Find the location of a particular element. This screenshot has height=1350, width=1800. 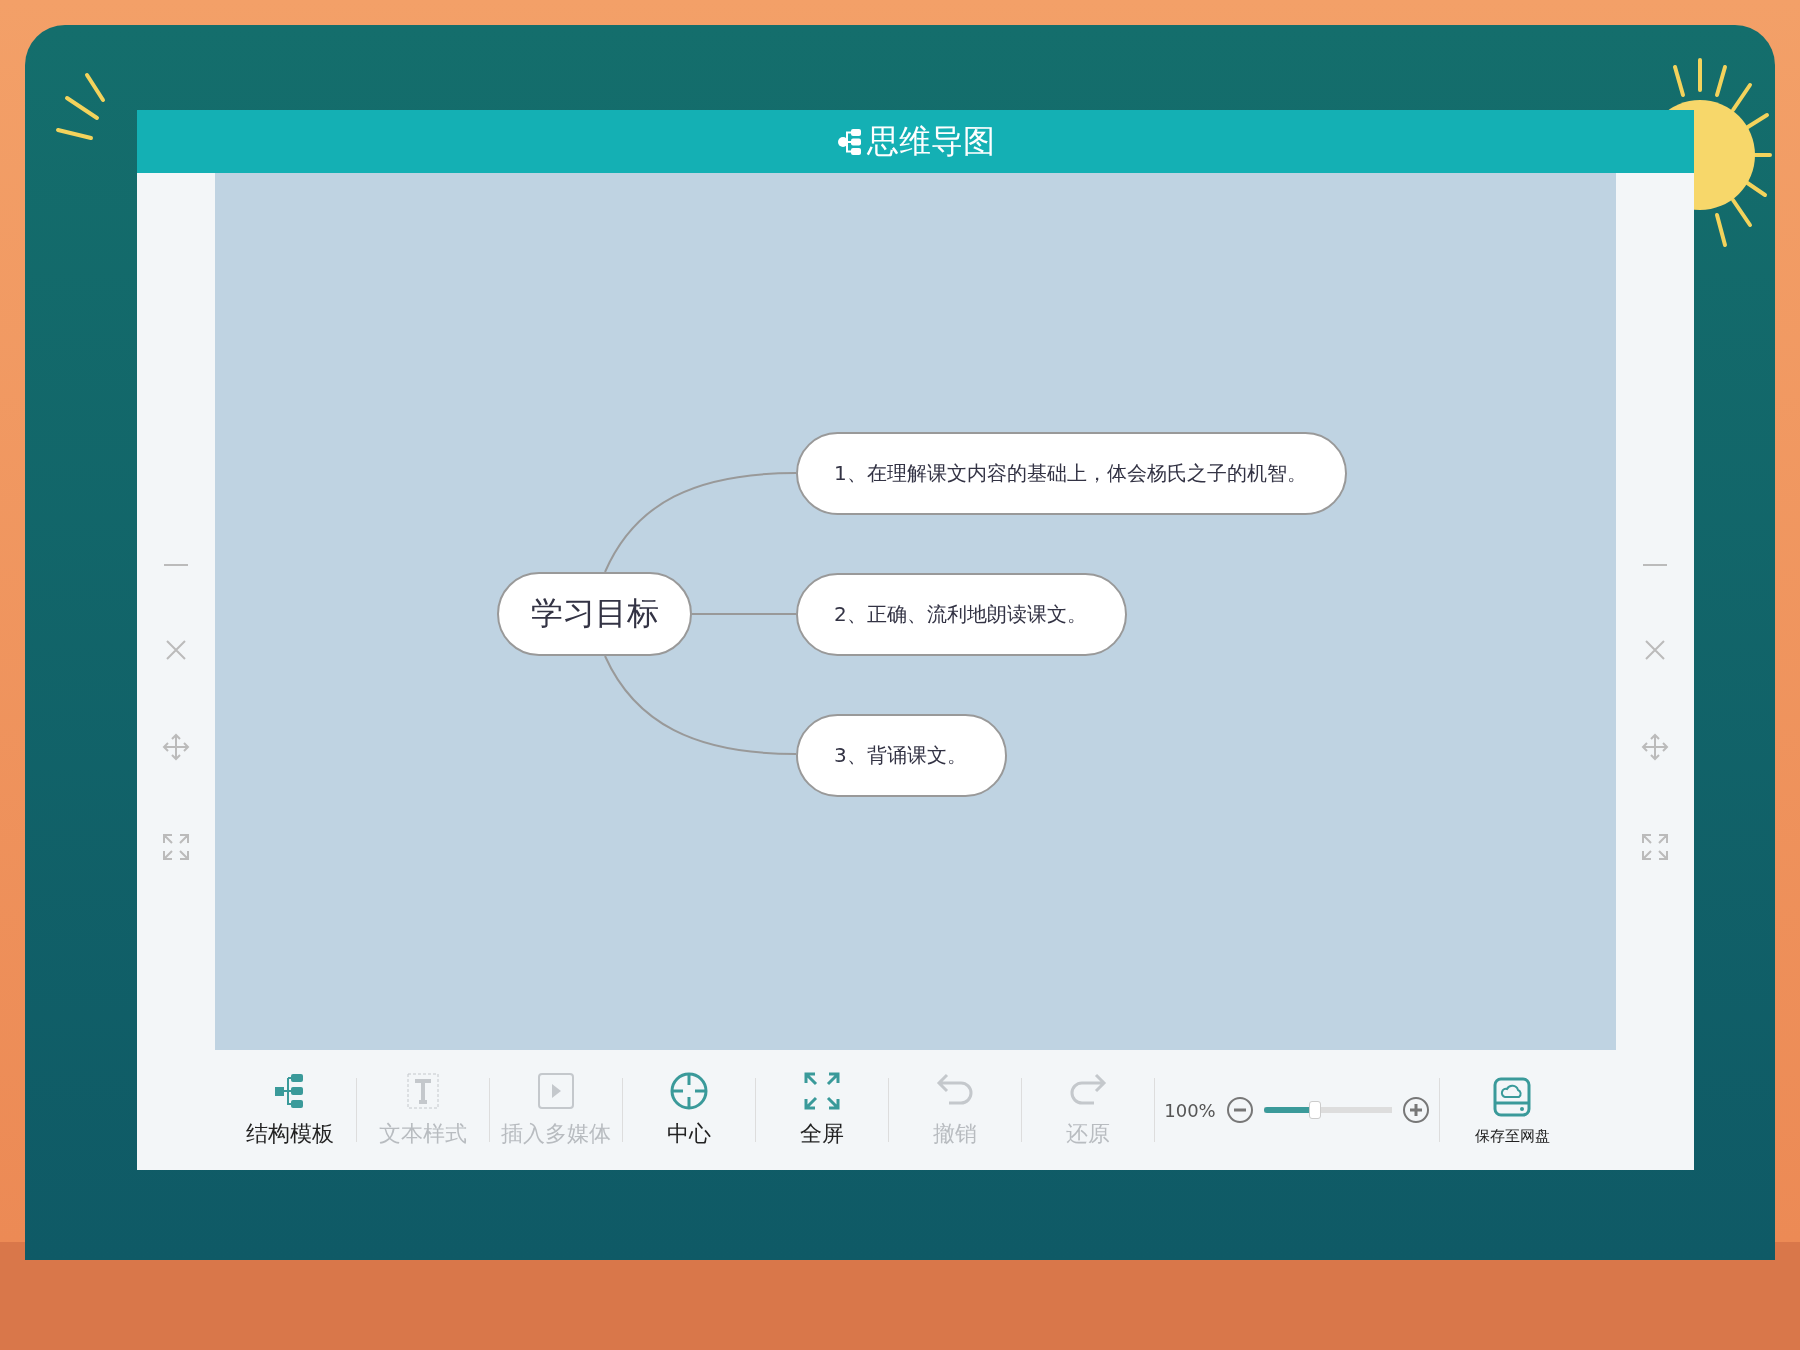

toolbar-button: 结构模板 is located at coordinates (290, 1110).